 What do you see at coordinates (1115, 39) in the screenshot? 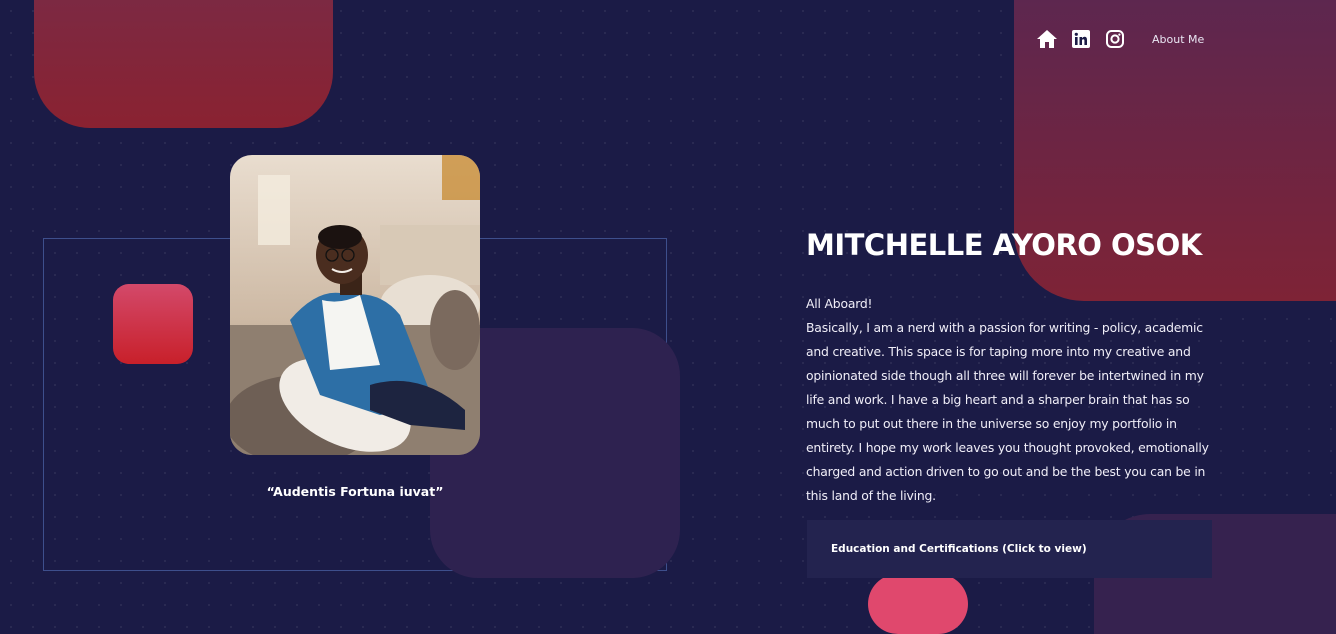
I see `instagram-icon` at bounding box center [1115, 39].